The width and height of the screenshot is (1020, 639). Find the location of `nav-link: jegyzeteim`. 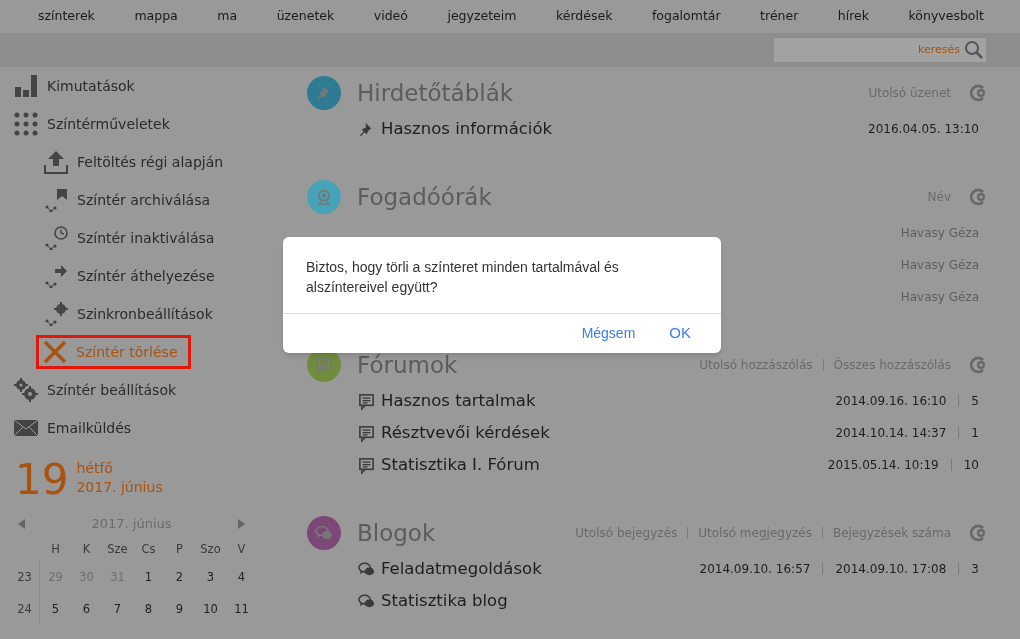

nav-link: jegyzeteim is located at coordinates (482, 16).